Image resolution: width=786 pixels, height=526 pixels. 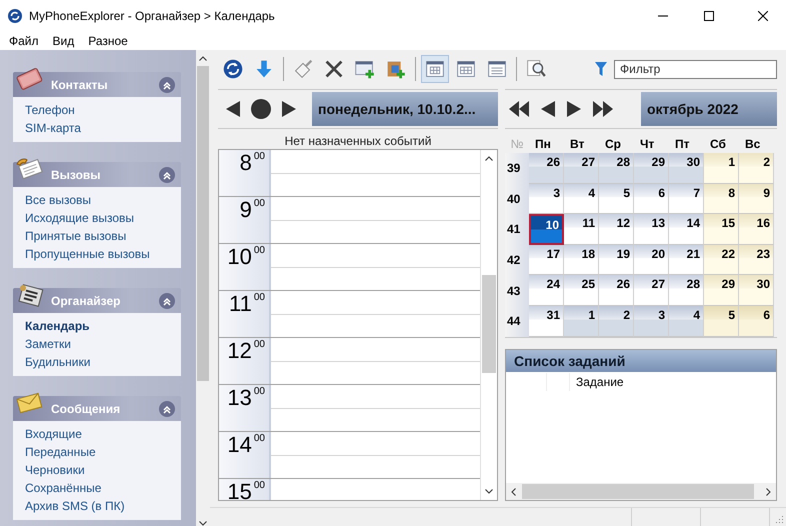 What do you see at coordinates (603, 109) in the screenshot?
I see `fast-forward-icon` at bounding box center [603, 109].